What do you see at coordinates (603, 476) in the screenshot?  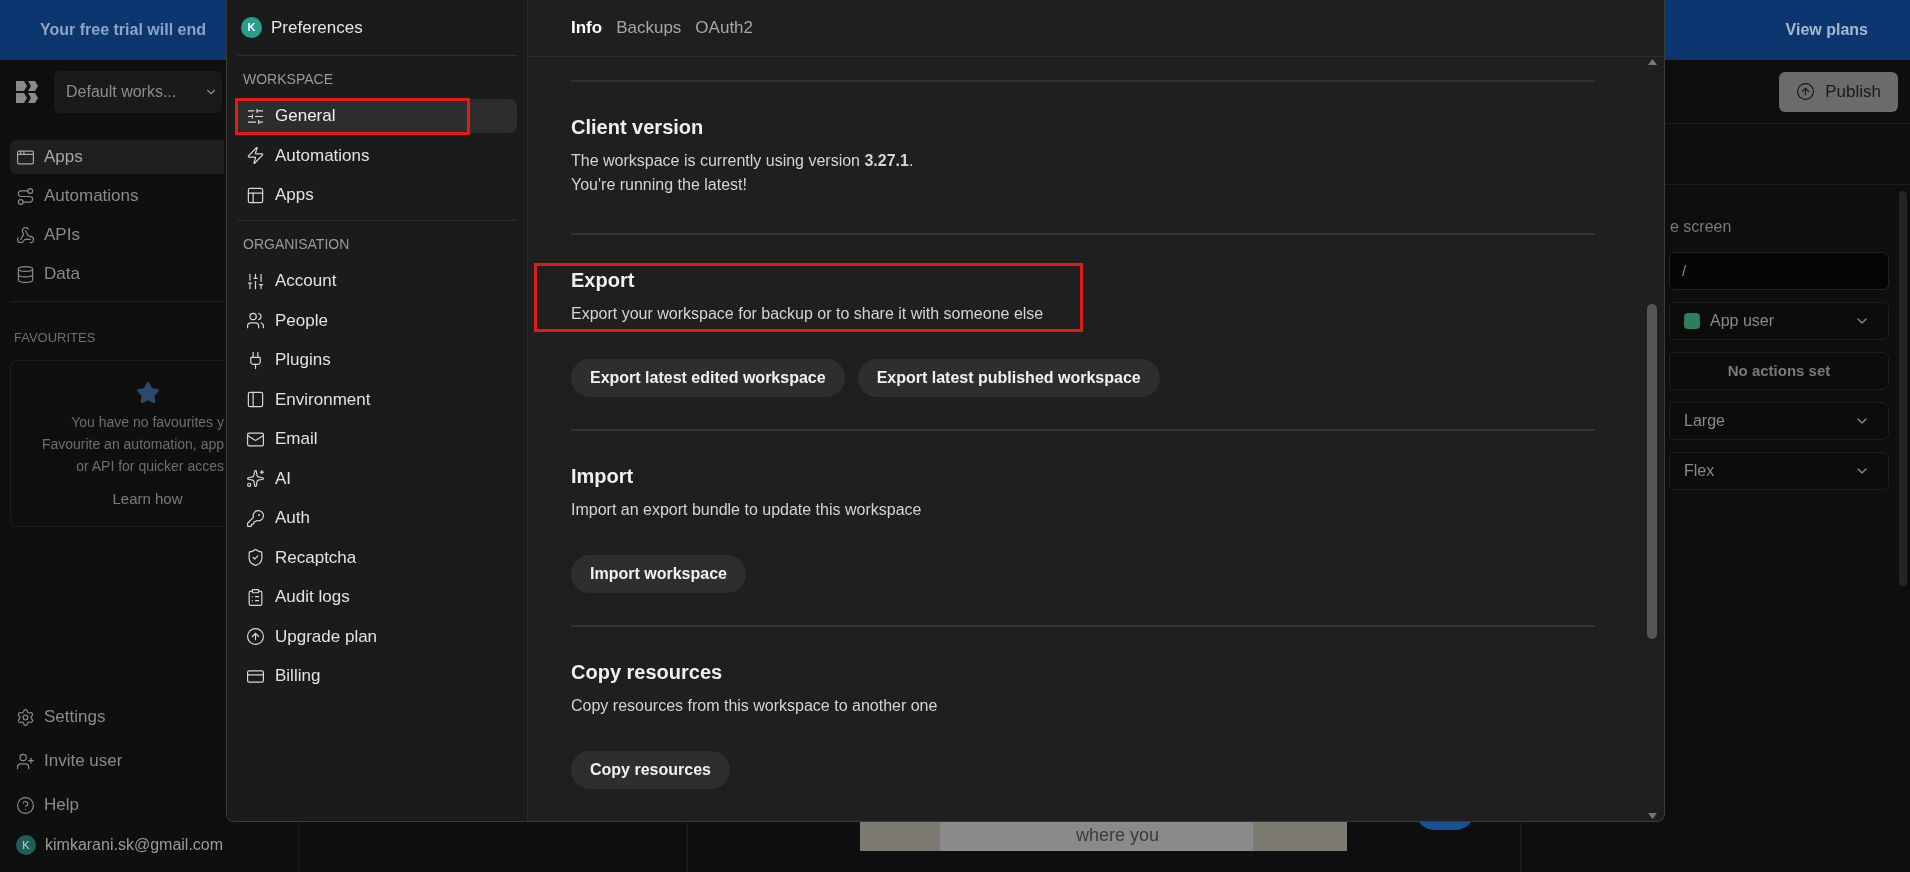 I see `section-heading: Import` at bounding box center [603, 476].